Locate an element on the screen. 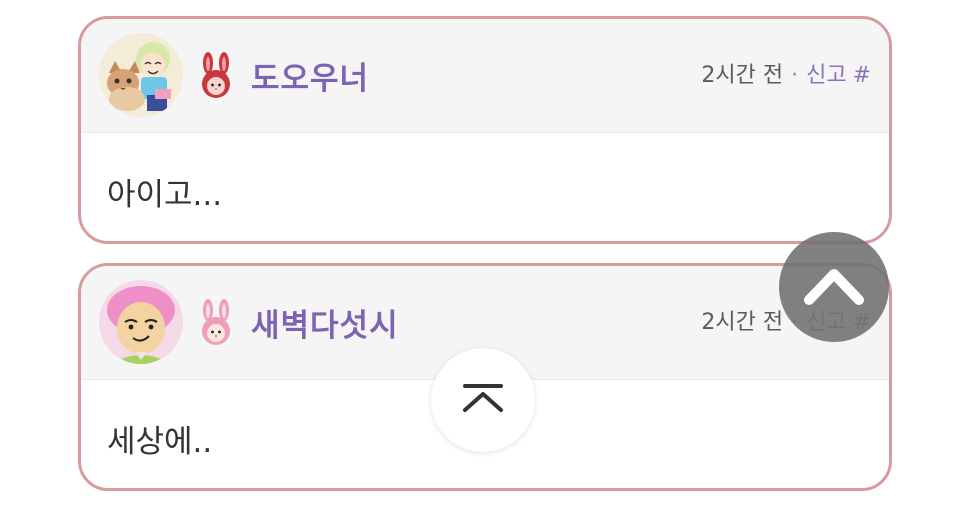 This screenshot has height=527, width=966. scroll-to-top-icon is located at coordinates (483, 398).